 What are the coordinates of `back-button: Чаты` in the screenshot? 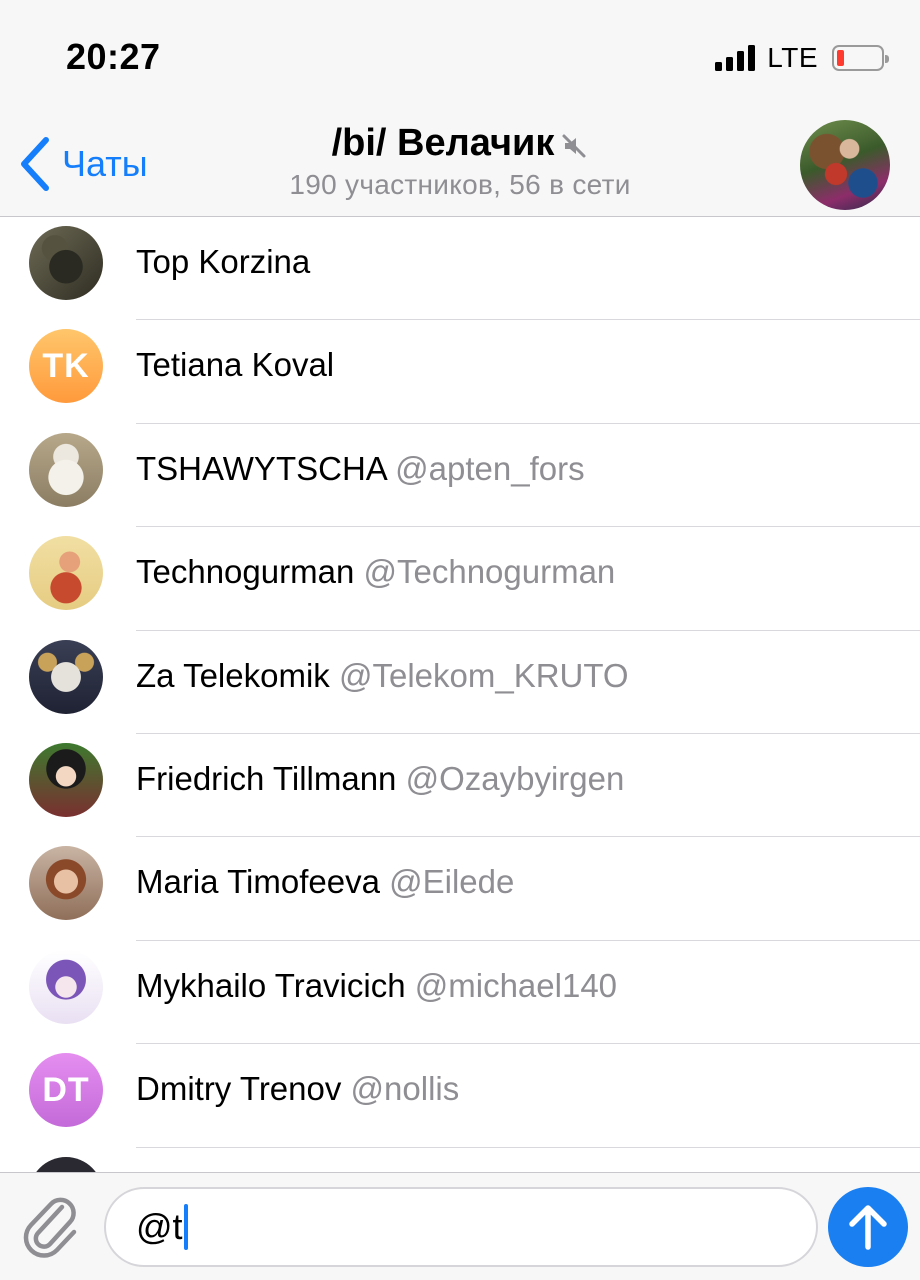 It's located at (83, 164).